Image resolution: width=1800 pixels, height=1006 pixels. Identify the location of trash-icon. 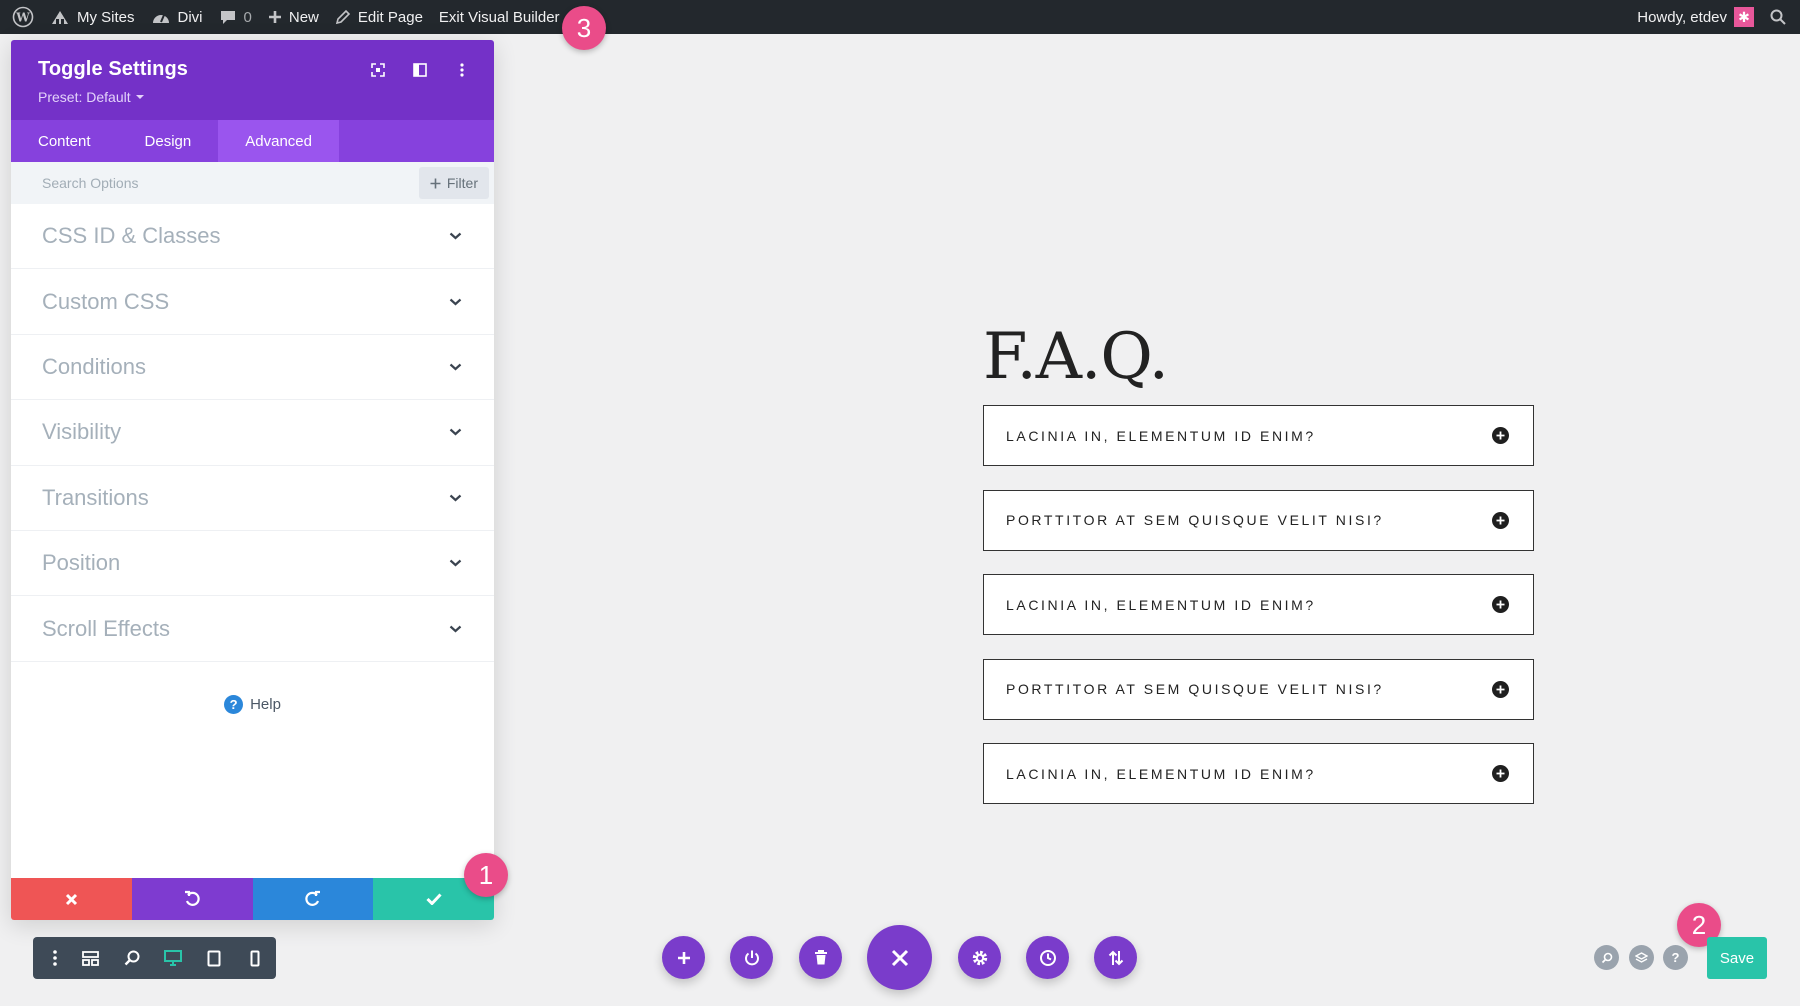
(820, 957).